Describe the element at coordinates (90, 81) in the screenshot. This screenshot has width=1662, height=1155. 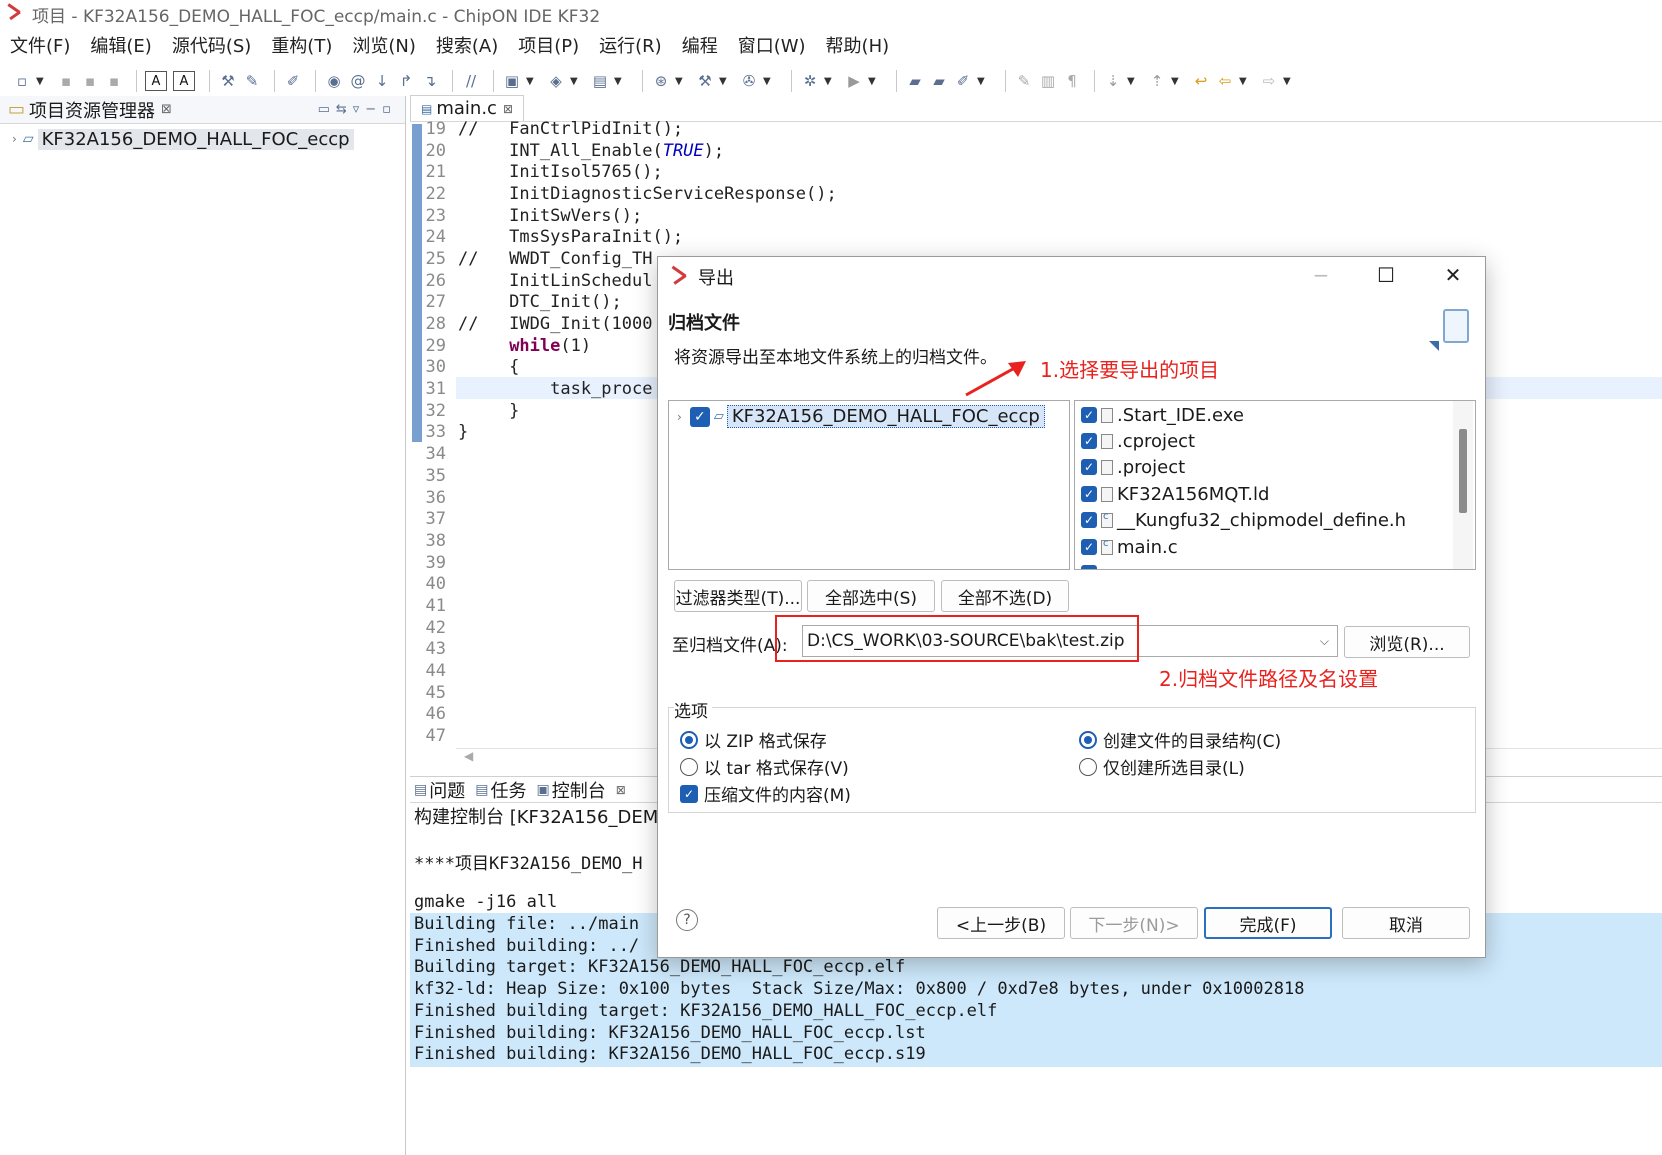
I see `save-all-icon: ▪` at that location.